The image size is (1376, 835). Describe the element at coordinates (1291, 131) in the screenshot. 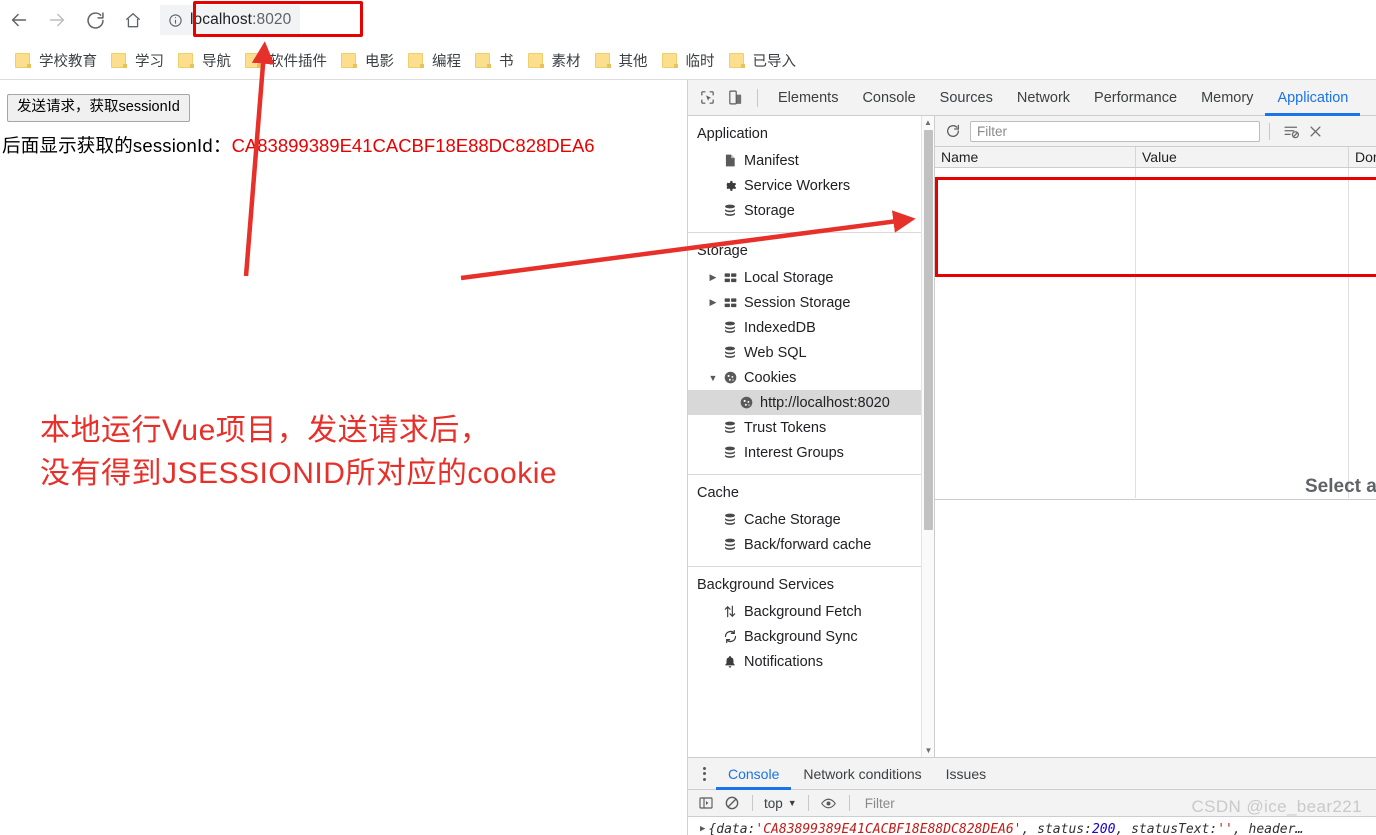

I see `clear-filtered-cookies-icon` at that location.